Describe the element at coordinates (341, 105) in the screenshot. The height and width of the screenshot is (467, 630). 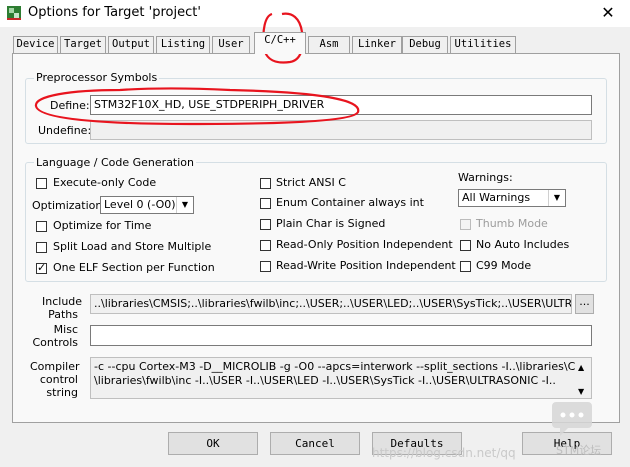
I see `define-field: STM32F10X_HD, USE_STDPERIPH_DRIVER` at that location.